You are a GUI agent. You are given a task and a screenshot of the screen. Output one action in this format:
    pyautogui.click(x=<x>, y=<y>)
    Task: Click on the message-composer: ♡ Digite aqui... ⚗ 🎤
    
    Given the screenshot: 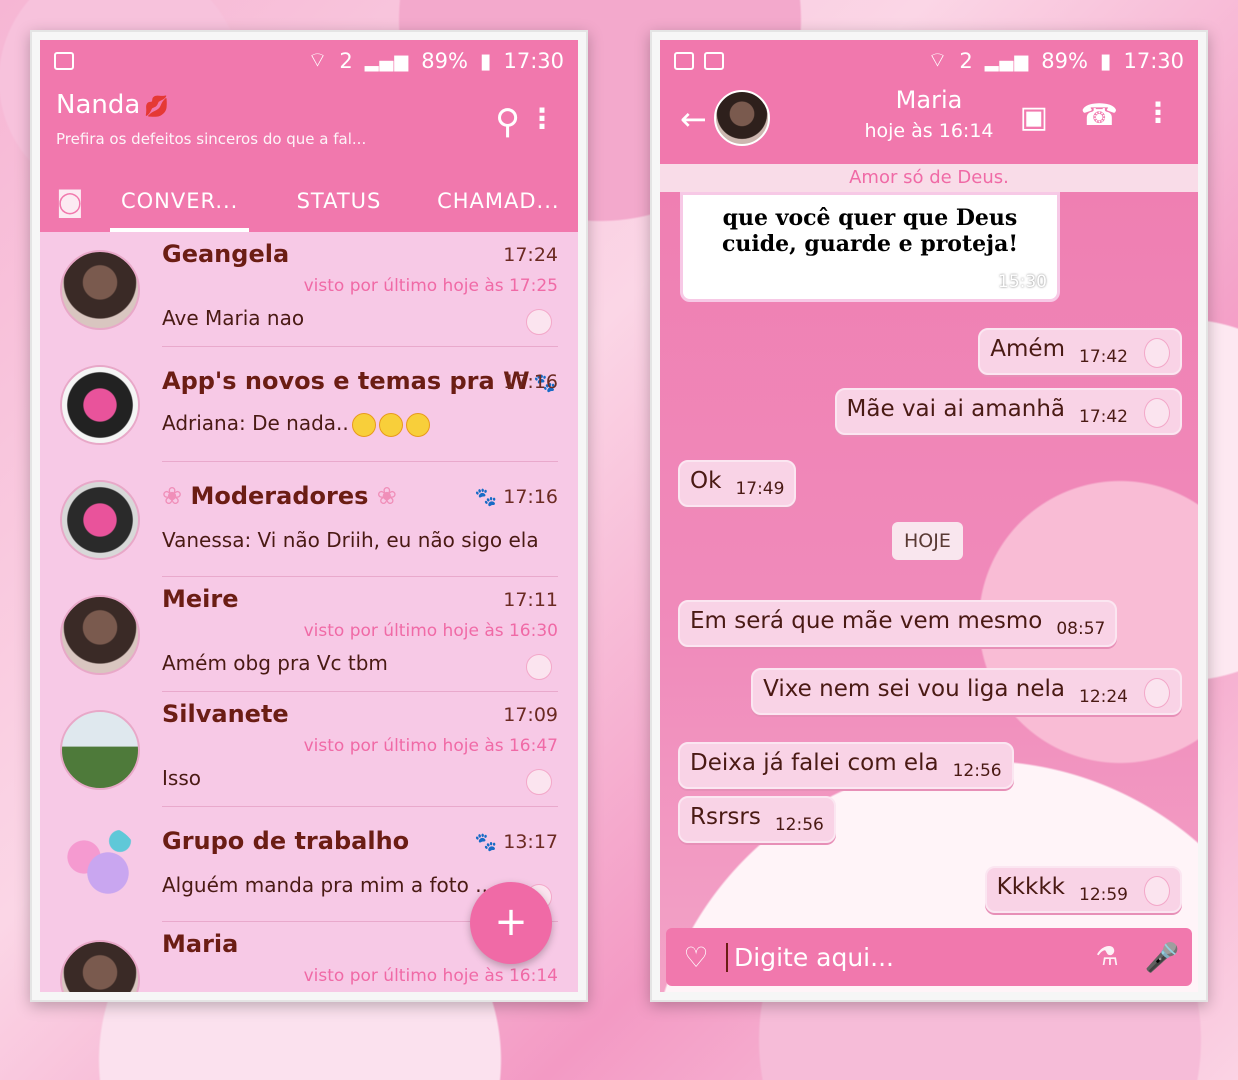 What is the action you would take?
    pyautogui.click(x=929, y=957)
    